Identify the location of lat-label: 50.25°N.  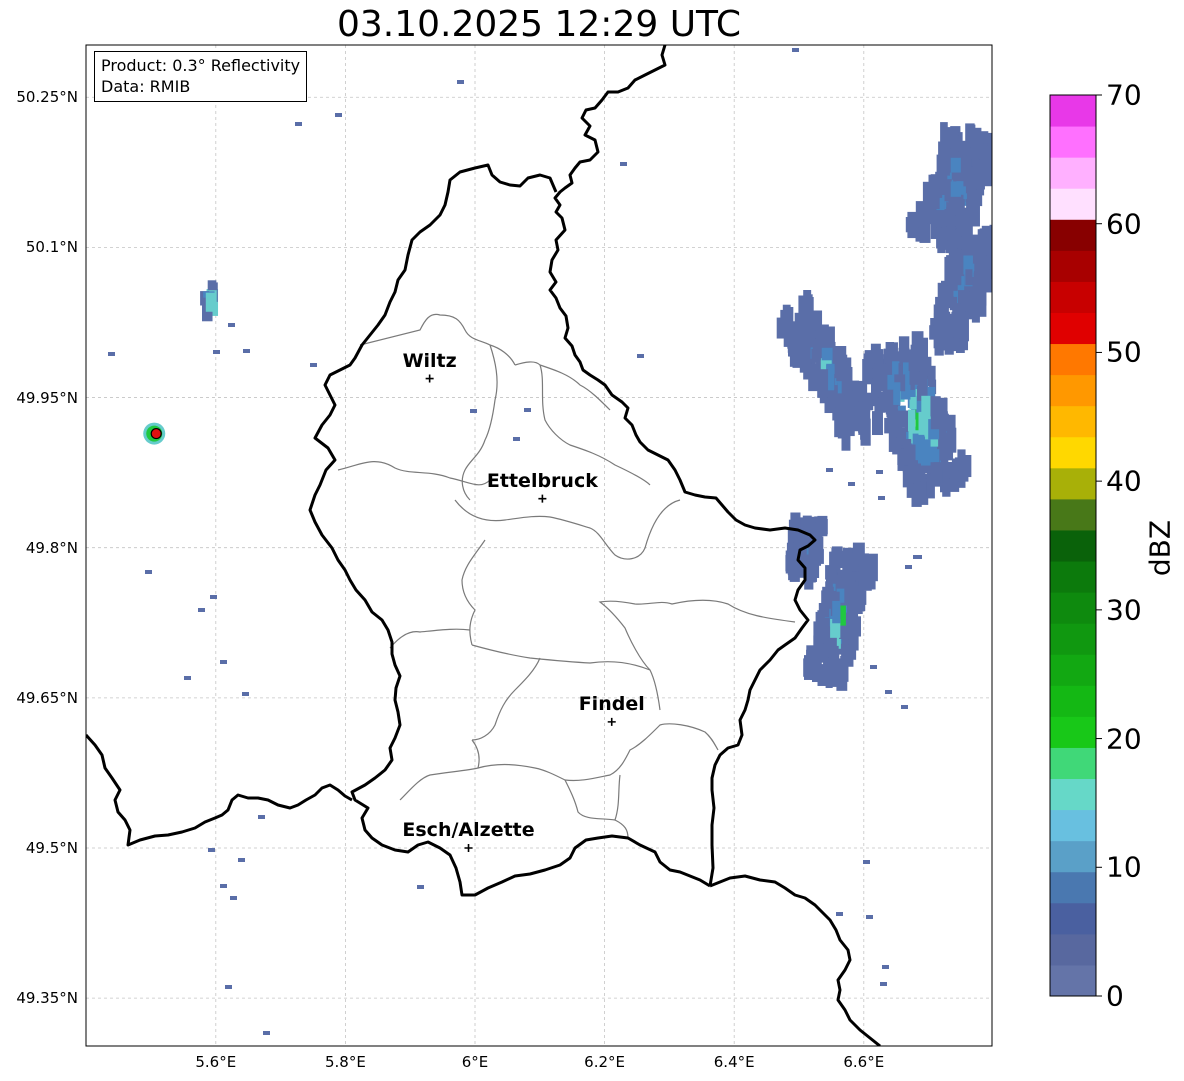
(47, 97).